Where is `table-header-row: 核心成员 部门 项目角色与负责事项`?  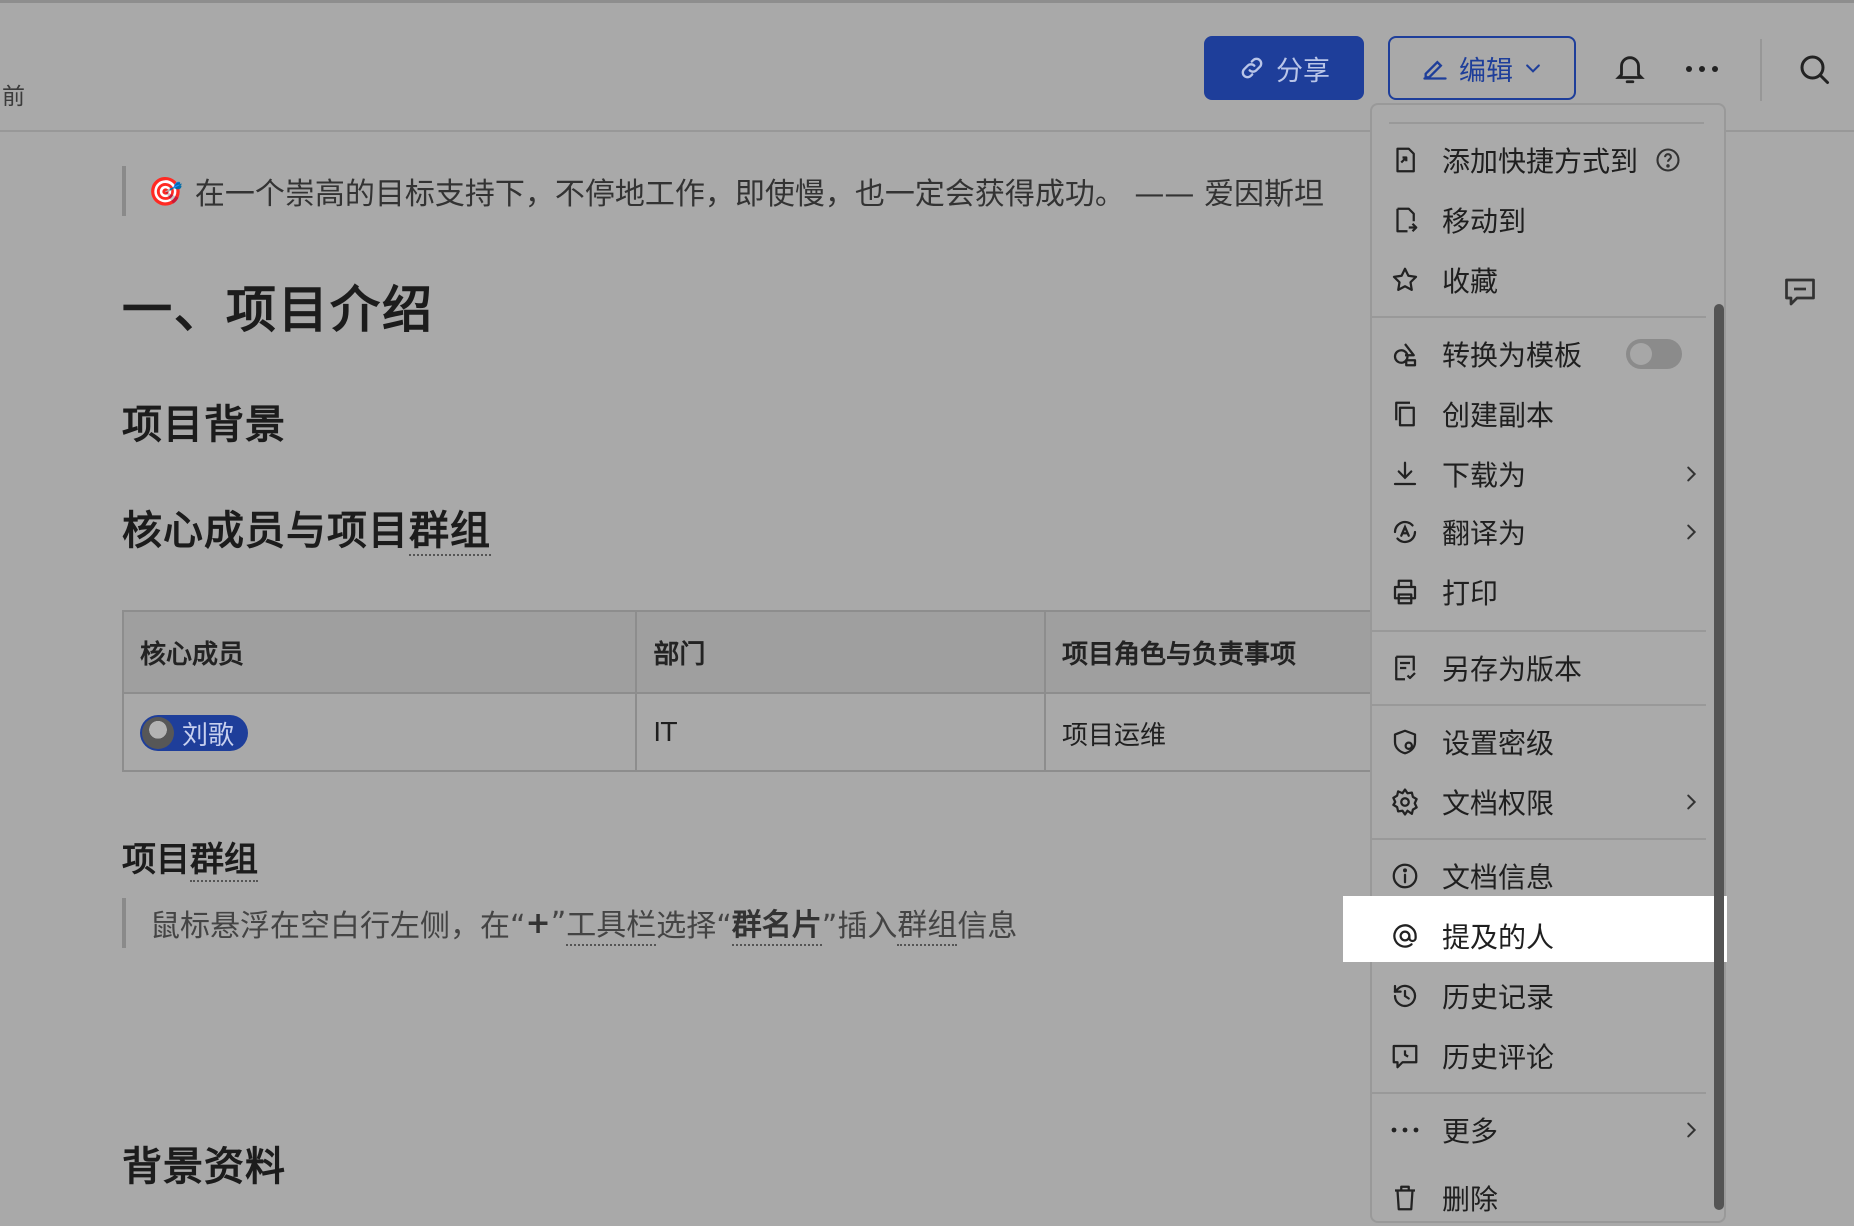 table-header-row: 核心成员 部门 项目角色与负责事项 is located at coordinates (747, 653).